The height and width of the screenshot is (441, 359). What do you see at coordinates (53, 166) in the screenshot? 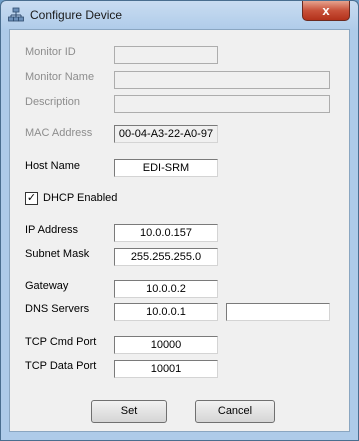
I see `host-name-label: Host Name` at bounding box center [53, 166].